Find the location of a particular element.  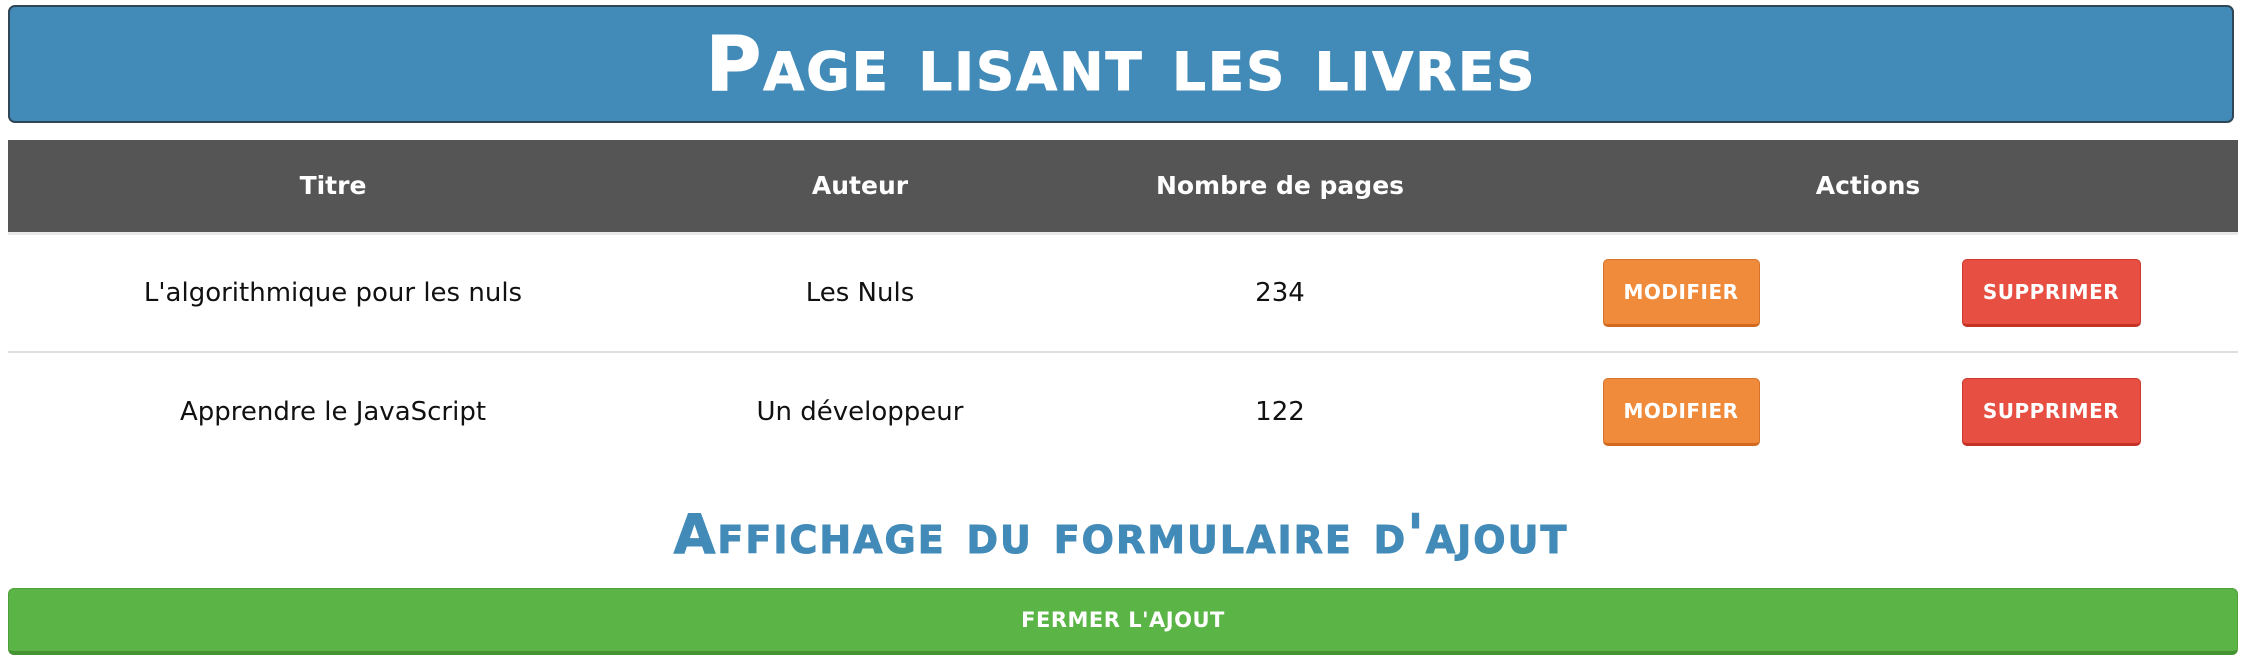

book-title-cell: Apprendre le JavaScript is located at coordinates (333, 412).